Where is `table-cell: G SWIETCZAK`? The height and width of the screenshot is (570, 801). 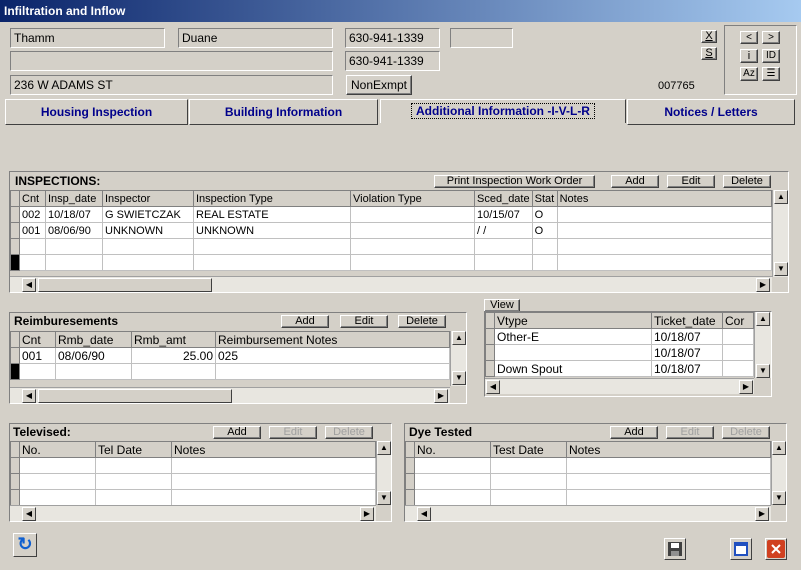 table-cell: G SWIETCZAK is located at coordinates (148, 214).